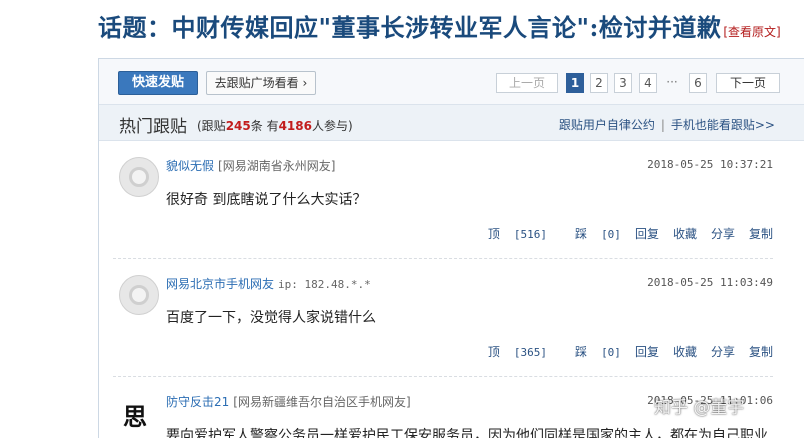 Image resolution: width=804 pixels, height=438 pixels. What do you see at coordinates (266, 200) in the screenshot?
I see `comment-text: 很好奇 到底瞎说了什么大实话？` at bounding box center [266, 200].